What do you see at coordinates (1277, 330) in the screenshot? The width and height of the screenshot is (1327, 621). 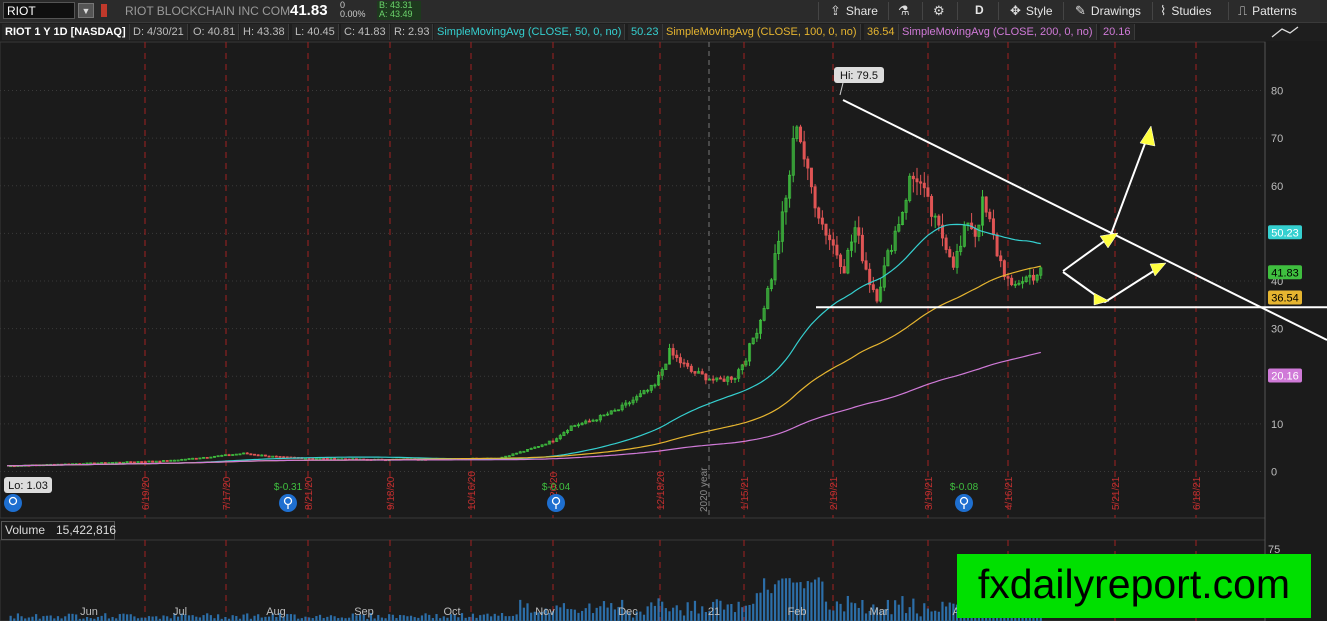 I see `y-tick-label: 30` at bounding box center [1277, 330].